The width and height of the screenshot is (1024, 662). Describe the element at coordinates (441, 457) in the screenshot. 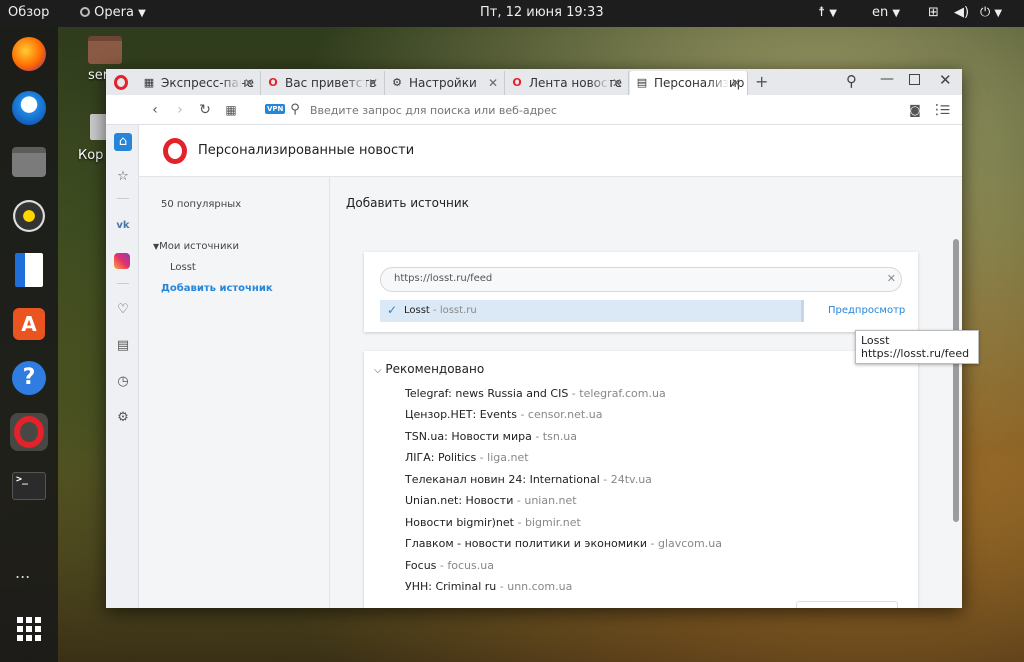

I see `source-name: ЛІГА: Politics` at that location.